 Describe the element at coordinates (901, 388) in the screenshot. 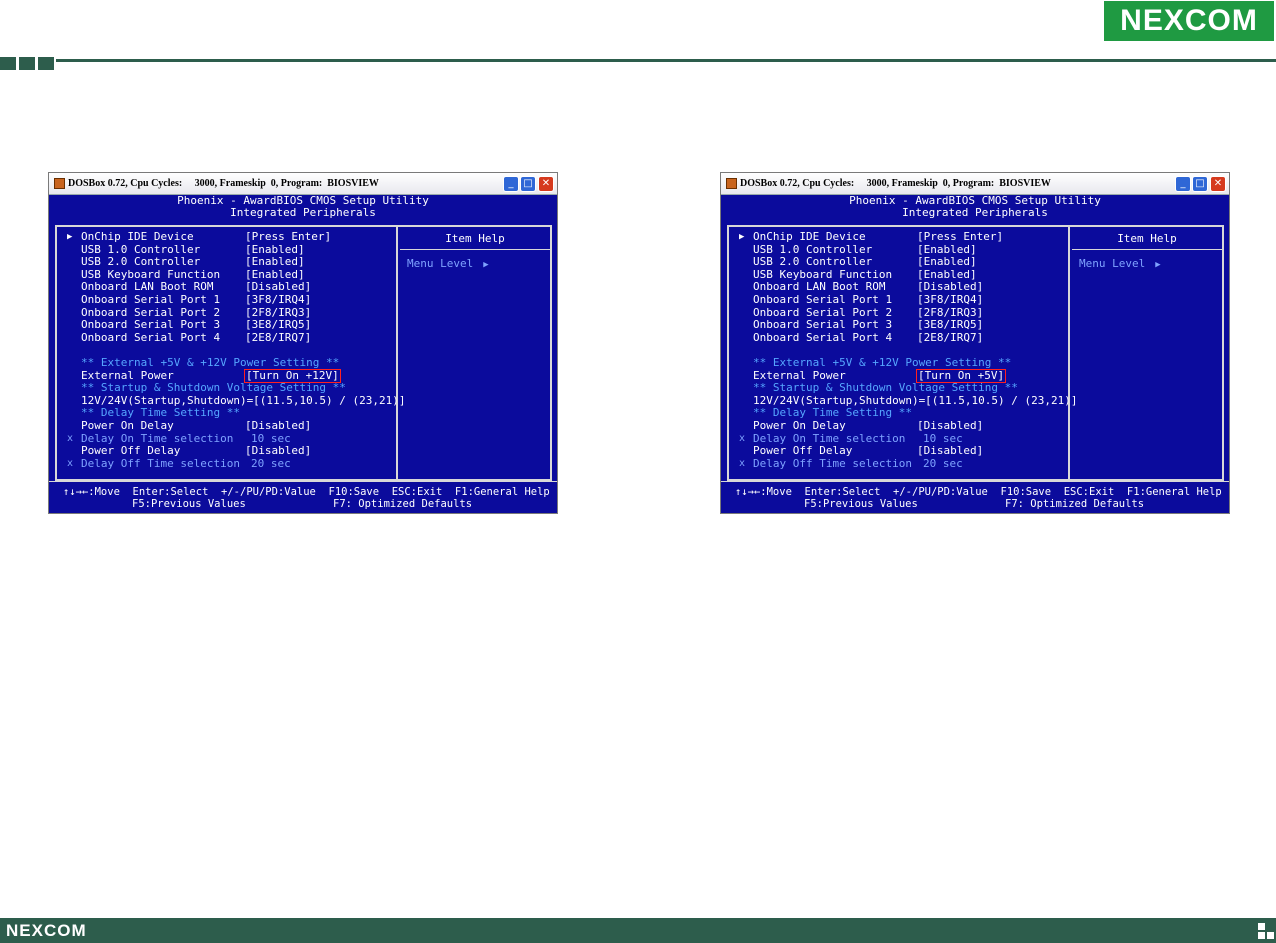

I see `section-voltage-setting: ** Startup & Shutdown Voltage Setting **` at that location.